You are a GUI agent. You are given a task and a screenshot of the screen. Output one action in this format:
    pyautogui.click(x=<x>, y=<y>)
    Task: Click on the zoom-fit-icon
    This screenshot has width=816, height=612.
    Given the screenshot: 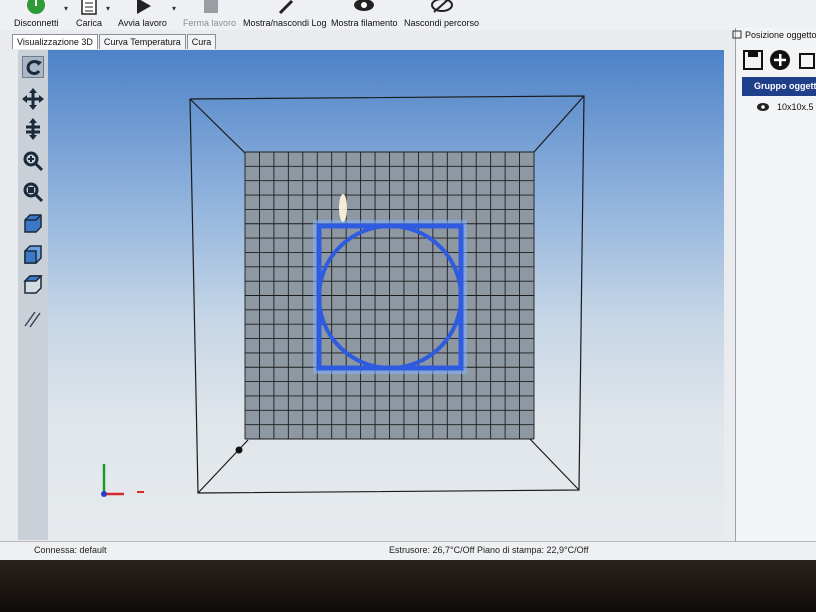 What is the action you would take?
    pyautogui.click(x=33, y=192)
    